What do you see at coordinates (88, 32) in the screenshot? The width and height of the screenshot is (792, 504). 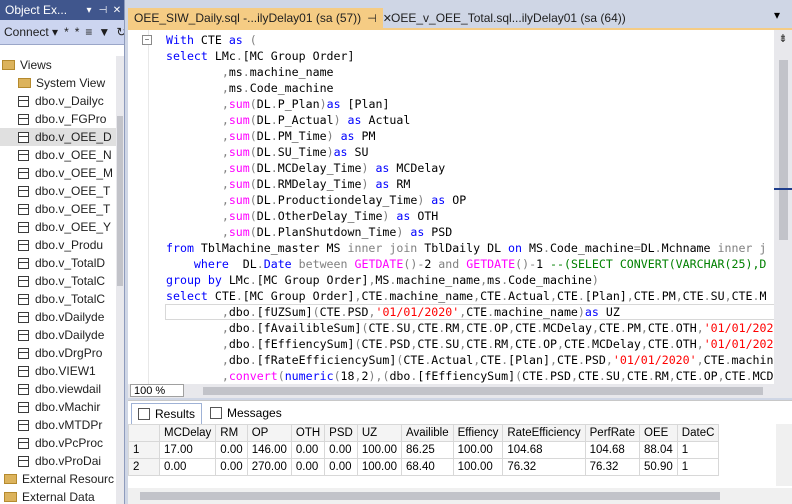 I see `stop-icon: ≡` at bounding box center [88, 32].